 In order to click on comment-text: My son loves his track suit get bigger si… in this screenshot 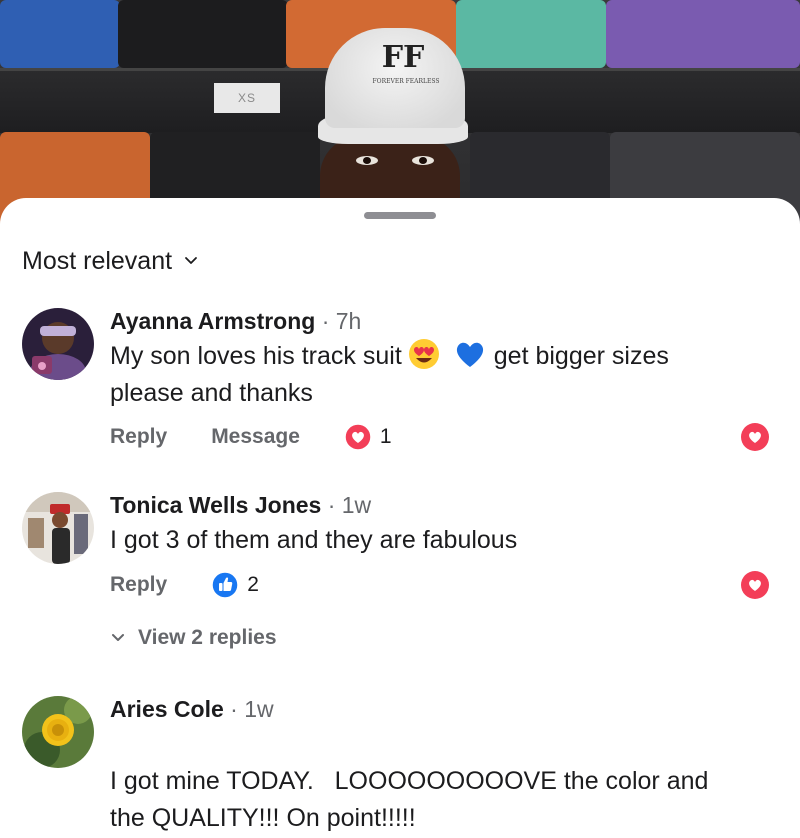, I will do `click(430, 375)`.